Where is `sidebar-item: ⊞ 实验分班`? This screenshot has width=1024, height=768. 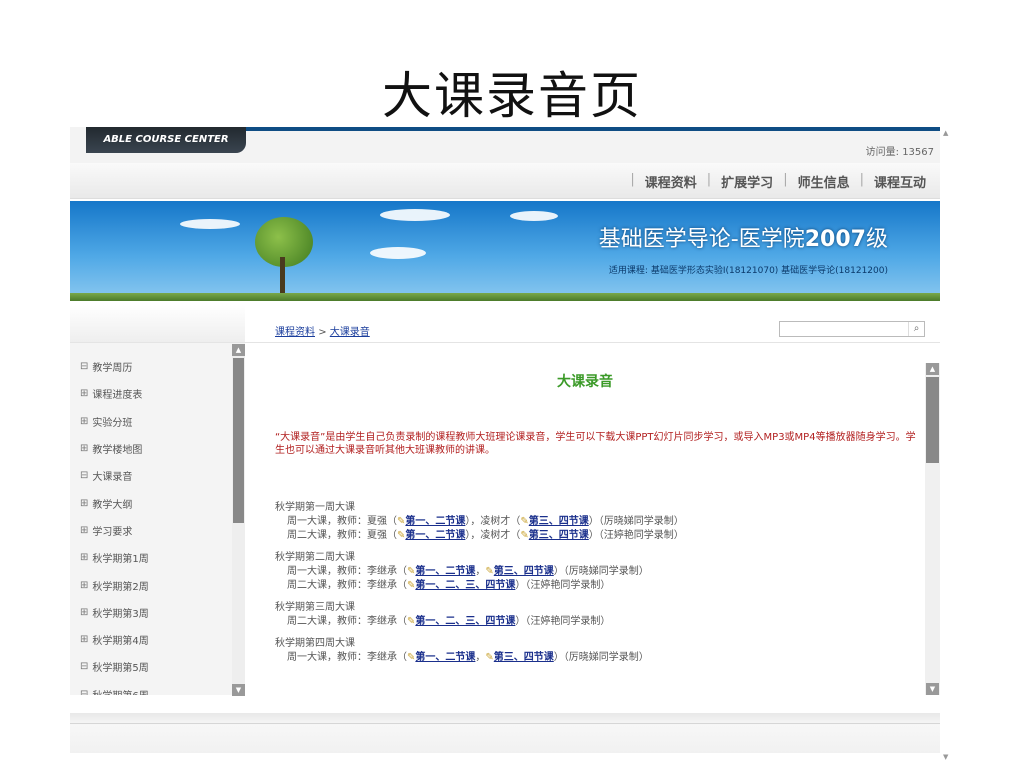 sidebar-item: ⊞ 实验分班 is located at coordinates (162, 421).